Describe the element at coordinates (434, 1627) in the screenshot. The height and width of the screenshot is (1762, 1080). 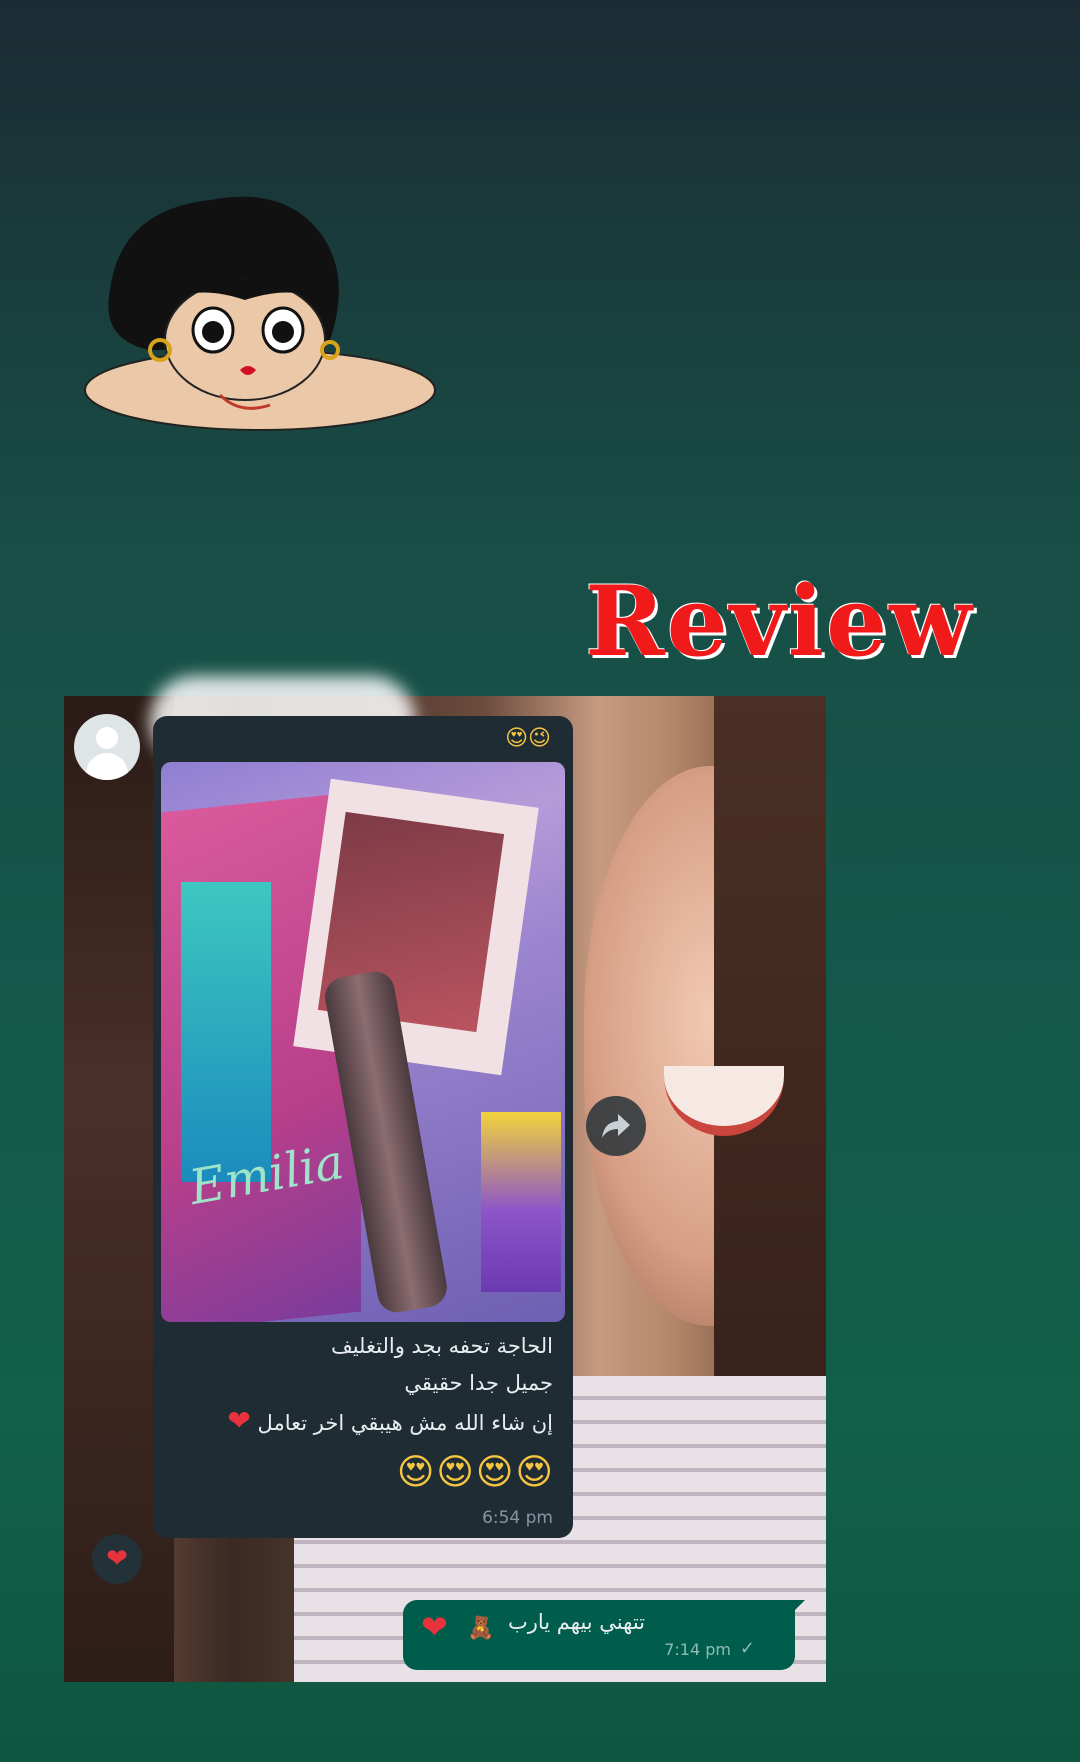
I see `outgoing-heart-emoji: ❤` at that location.